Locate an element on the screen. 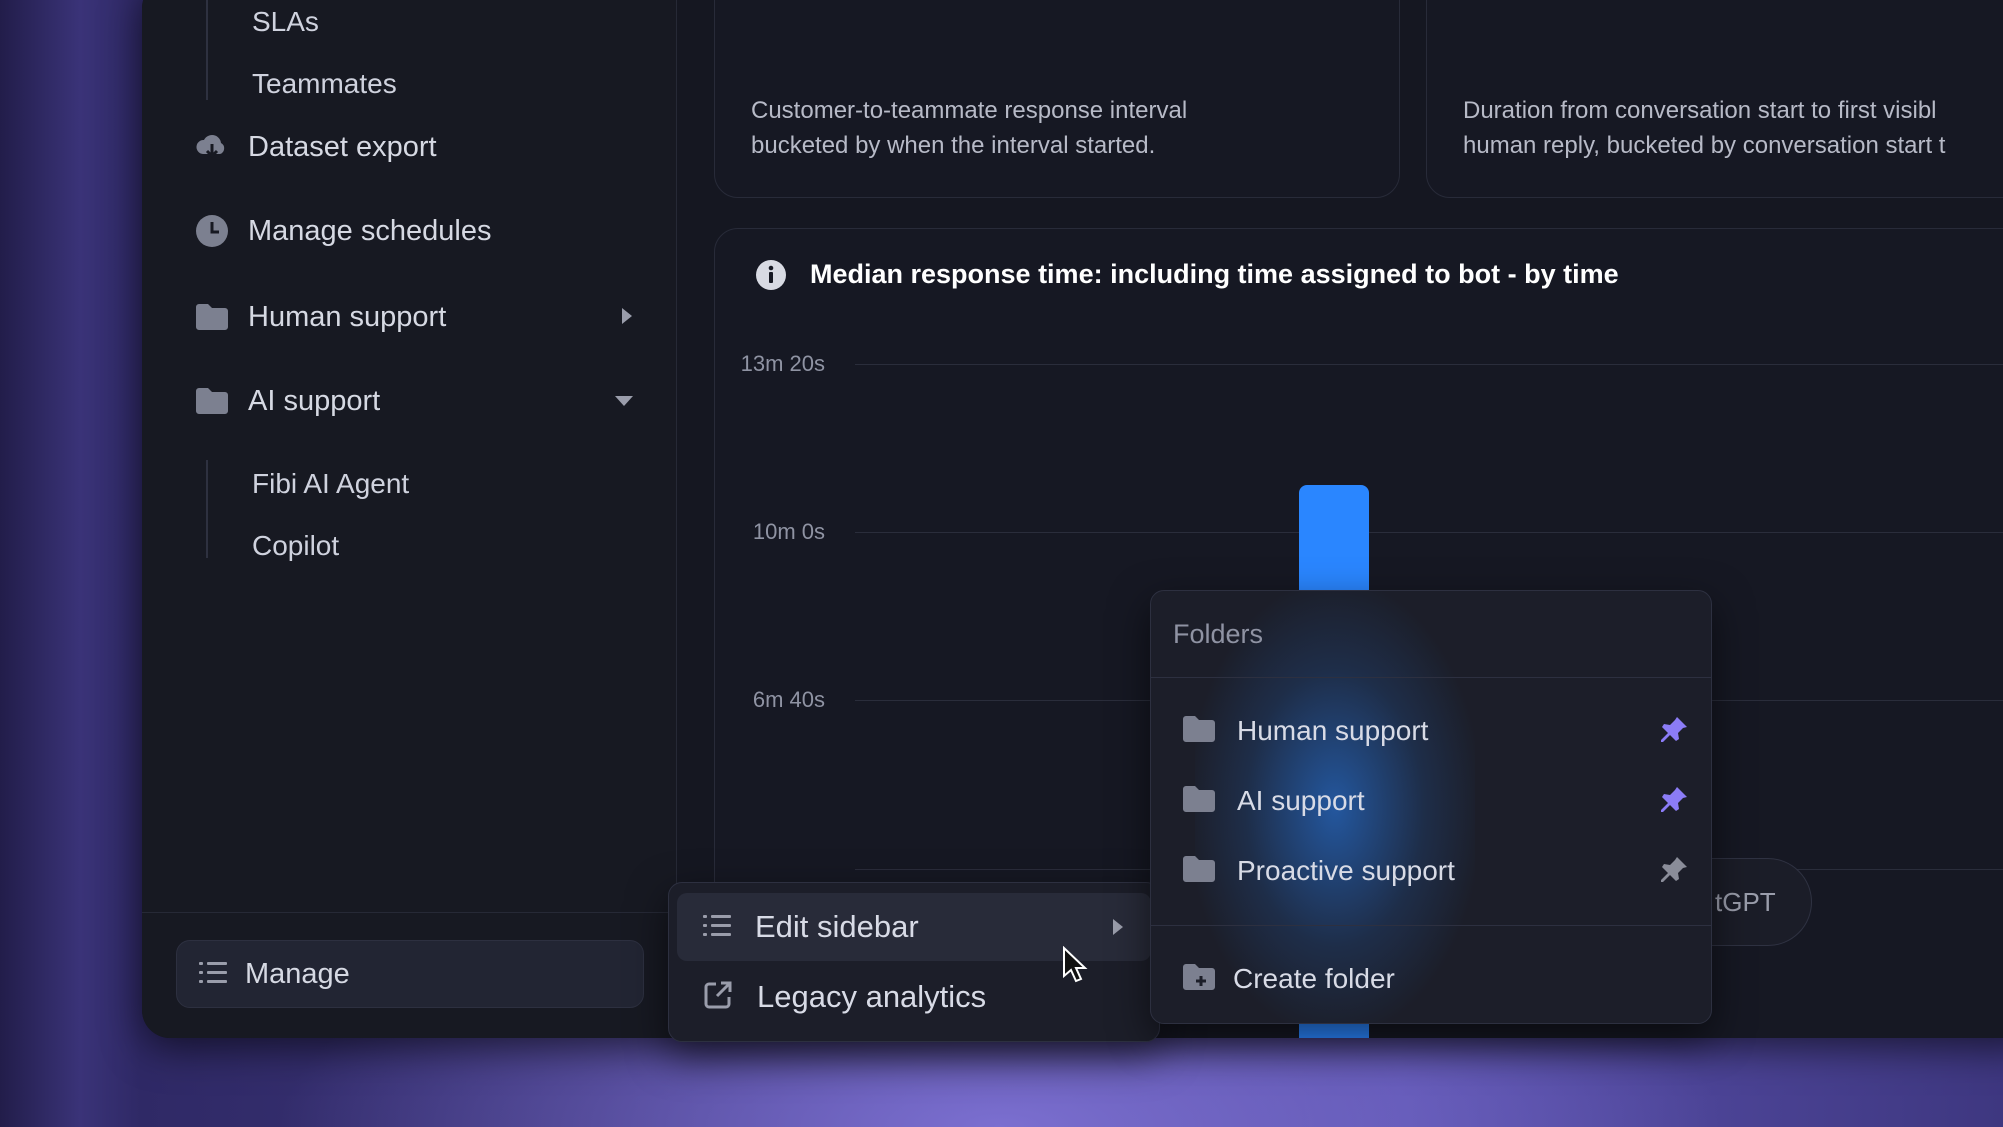  y-tick-label: 13m 20s is located at coordinates (782, 363).